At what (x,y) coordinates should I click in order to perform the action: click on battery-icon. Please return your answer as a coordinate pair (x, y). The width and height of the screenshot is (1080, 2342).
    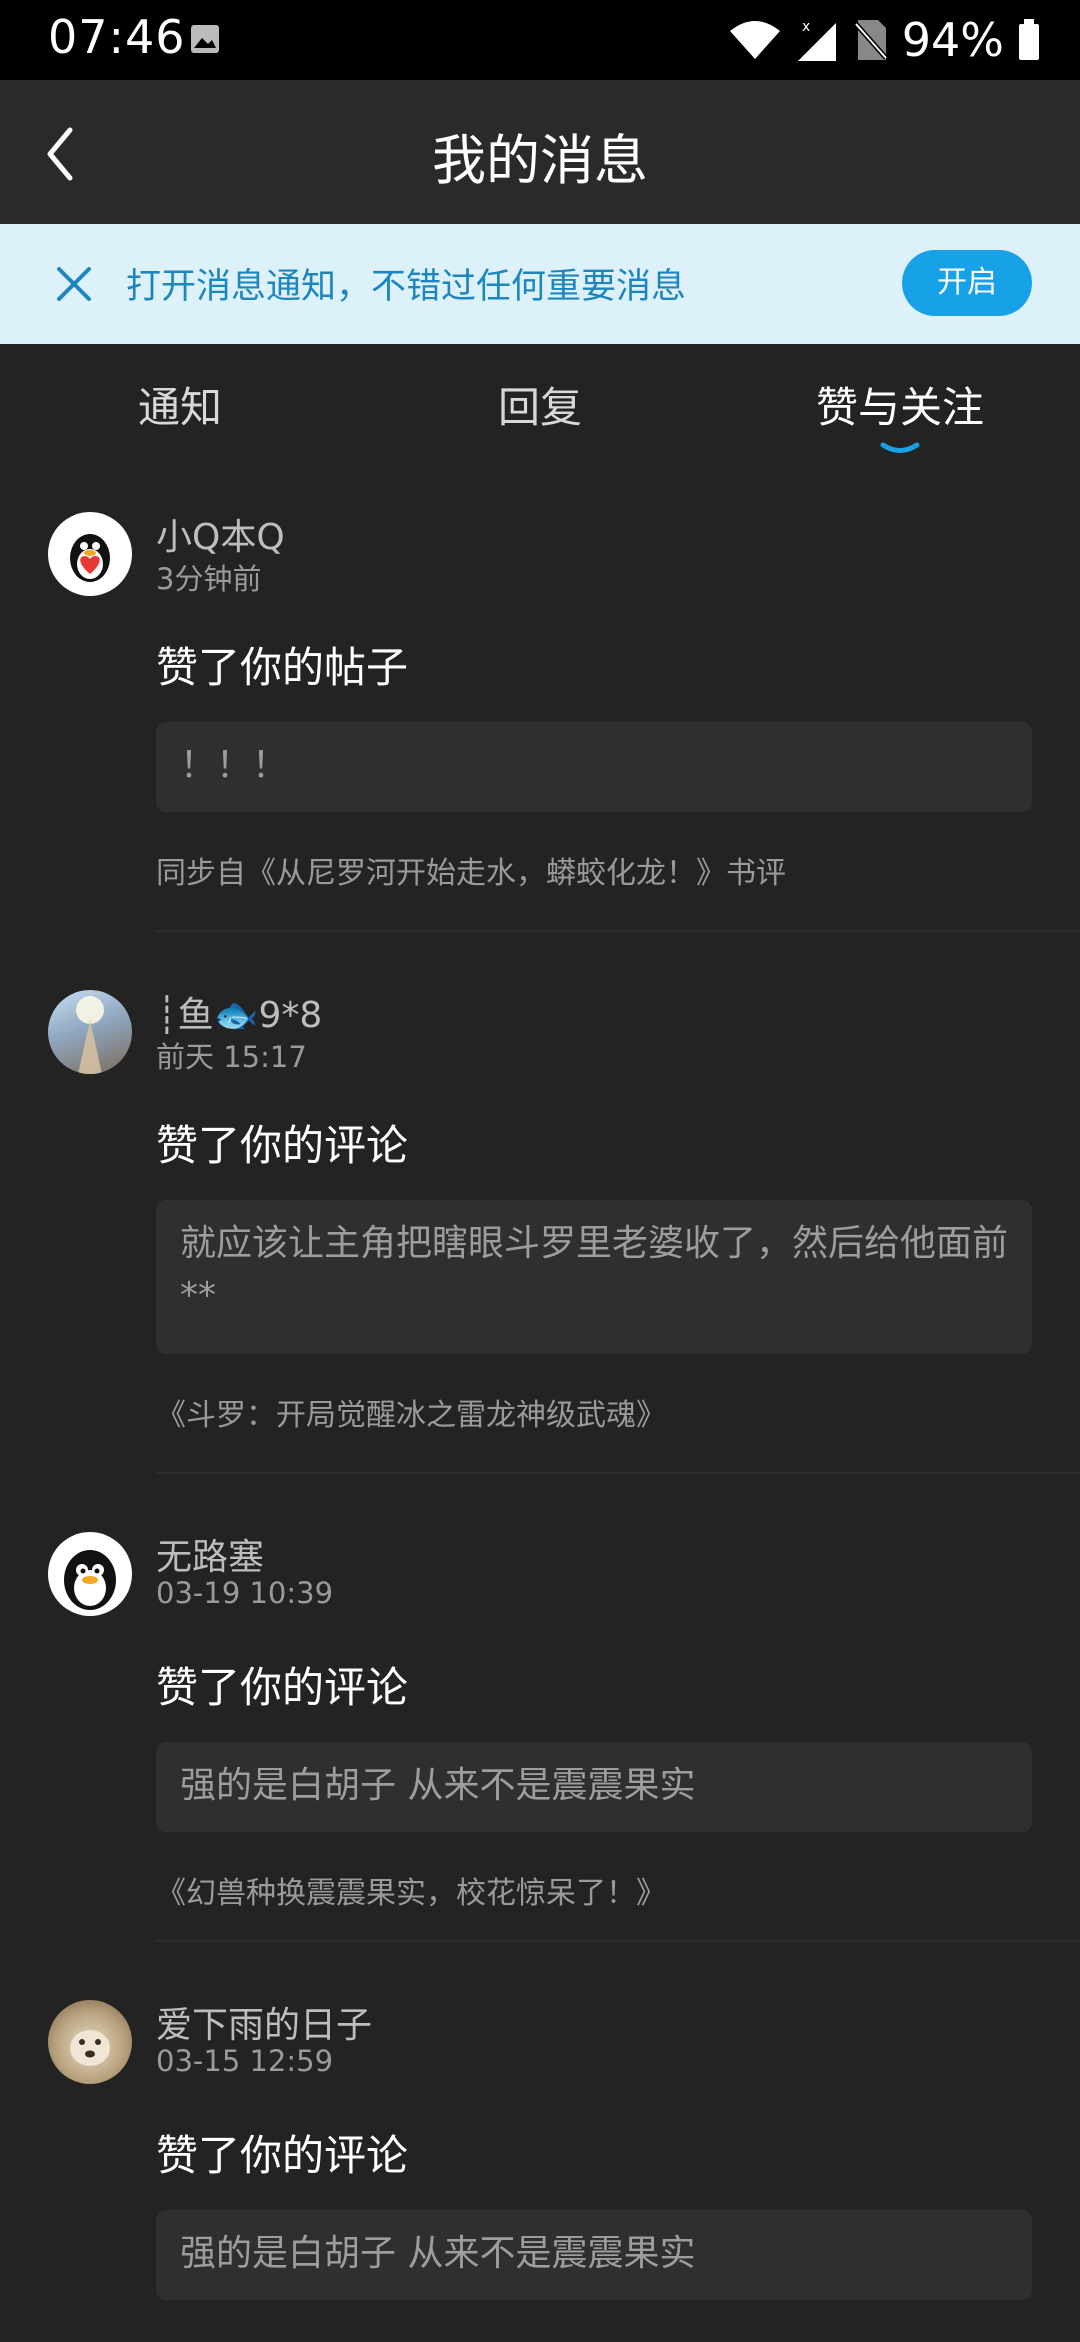
    Looking at the image, I should click on (1029, 39).